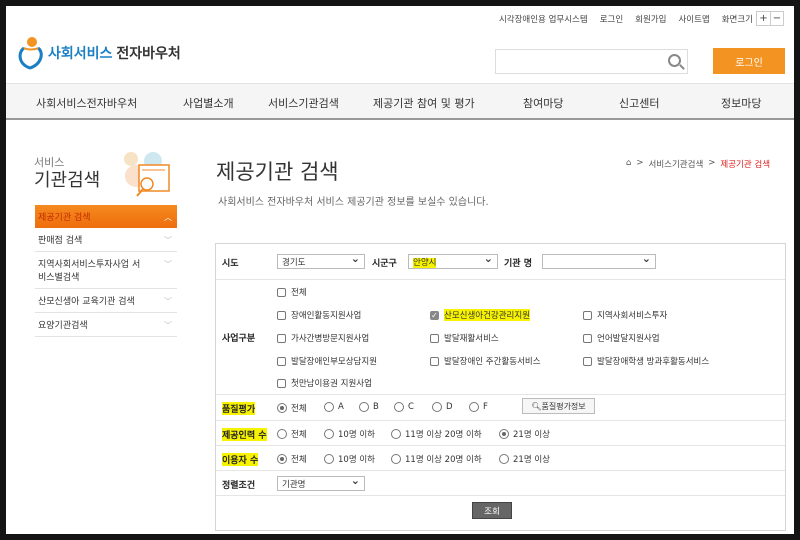 The height and width of the screenshot is (540, 800). What do you see at coordinates (543, 19) in the screenshot?
I see `link-blind-system: 시각장애인용 업무시스템` at bounding box center [543, 19].